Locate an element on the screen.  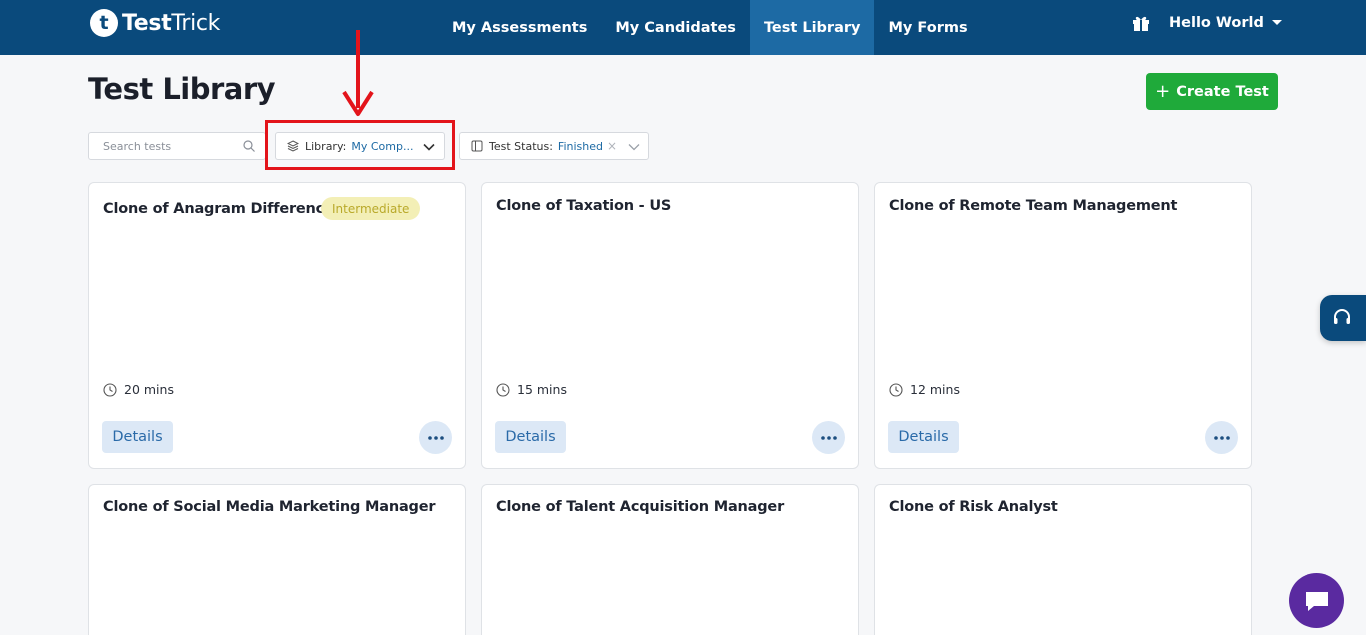
brand-name-bold: Test is located at coordinates (147, 23).